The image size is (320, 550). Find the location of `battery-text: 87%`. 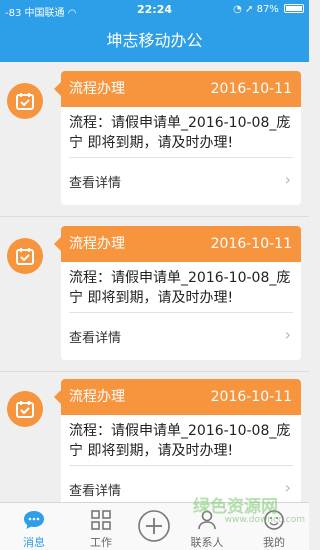

battery-text: 87% is located at coordinates (267, 9).